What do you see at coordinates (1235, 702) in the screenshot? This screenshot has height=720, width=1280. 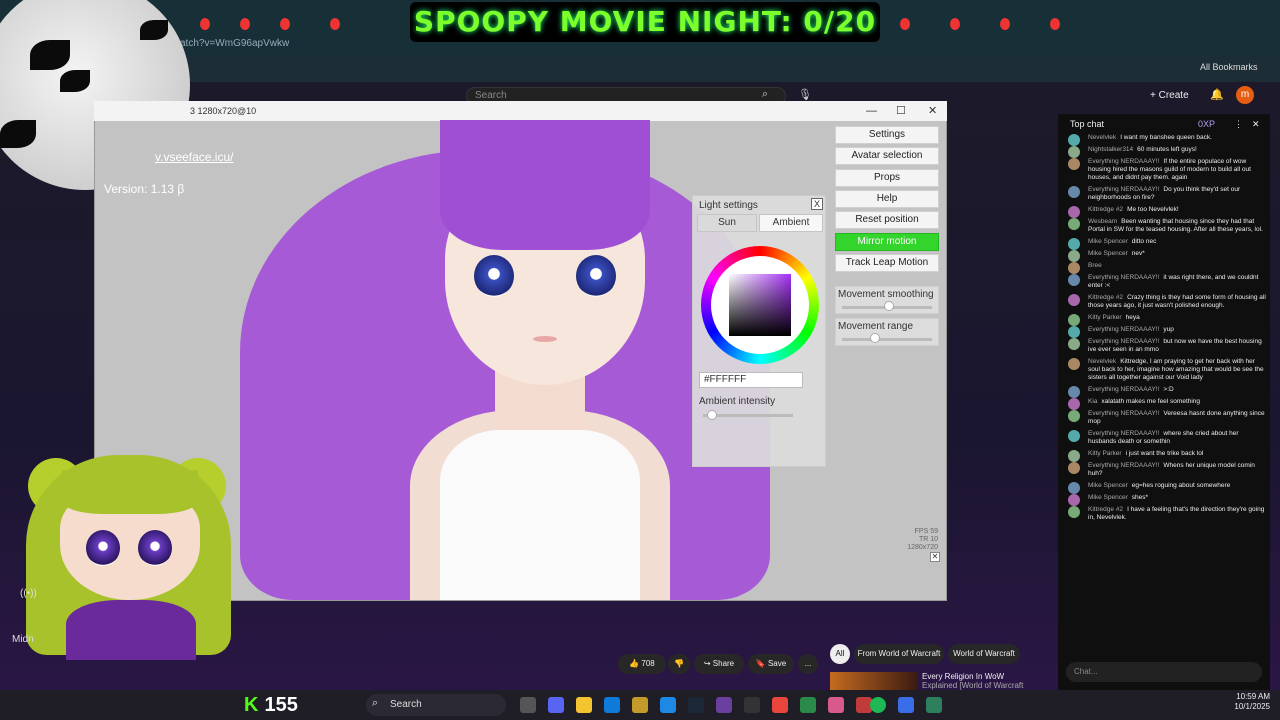 I see `taskbar-clock: 10:59 AM 10/1/2025` at bounding box center [1235, 702].